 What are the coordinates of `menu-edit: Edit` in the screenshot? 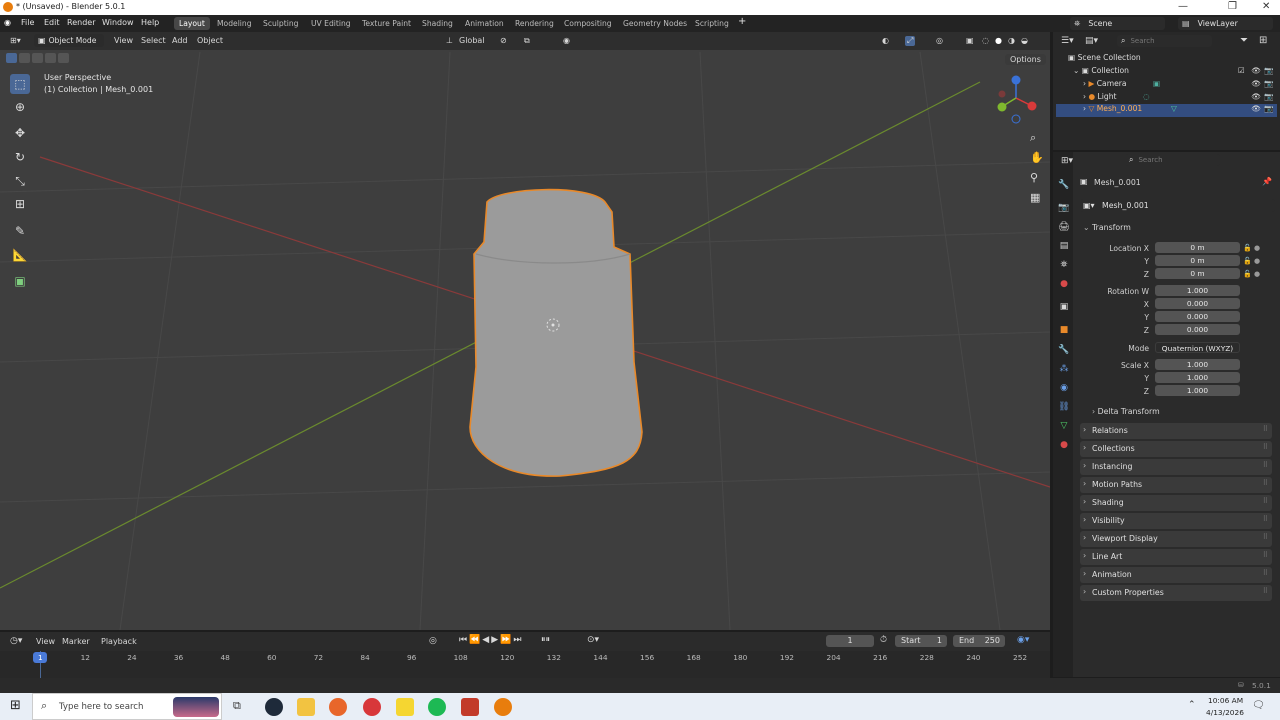 It's located at (52, 22).